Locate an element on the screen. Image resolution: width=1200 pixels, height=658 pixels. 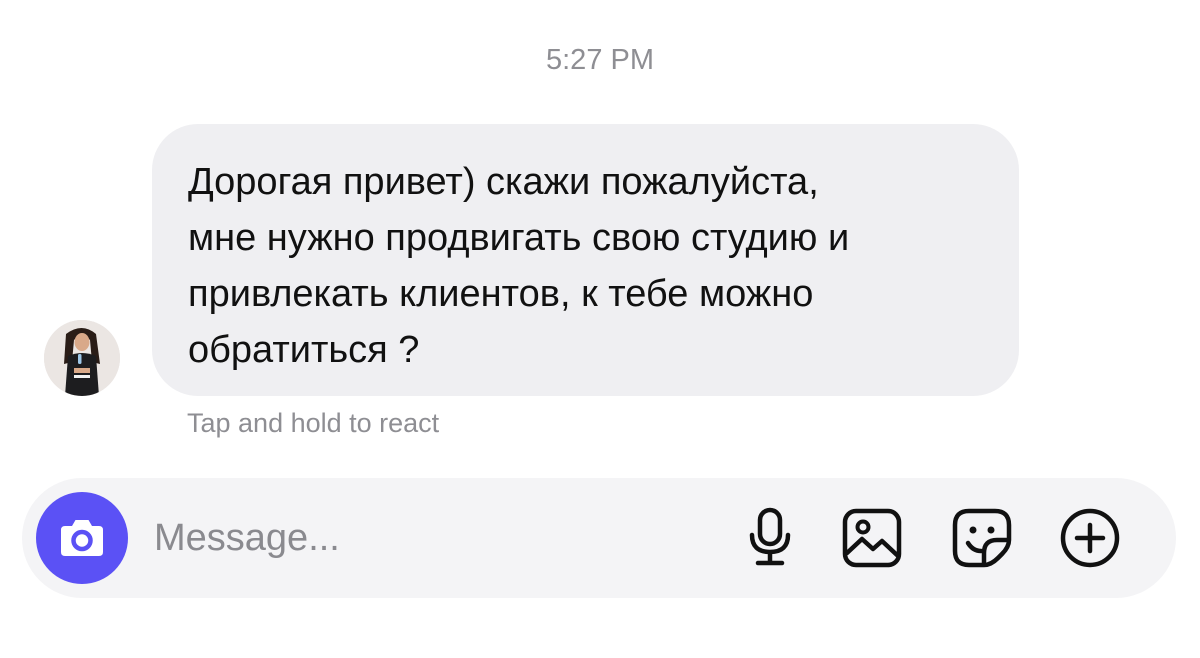
microphone-button is located at coordinates (770, 538).